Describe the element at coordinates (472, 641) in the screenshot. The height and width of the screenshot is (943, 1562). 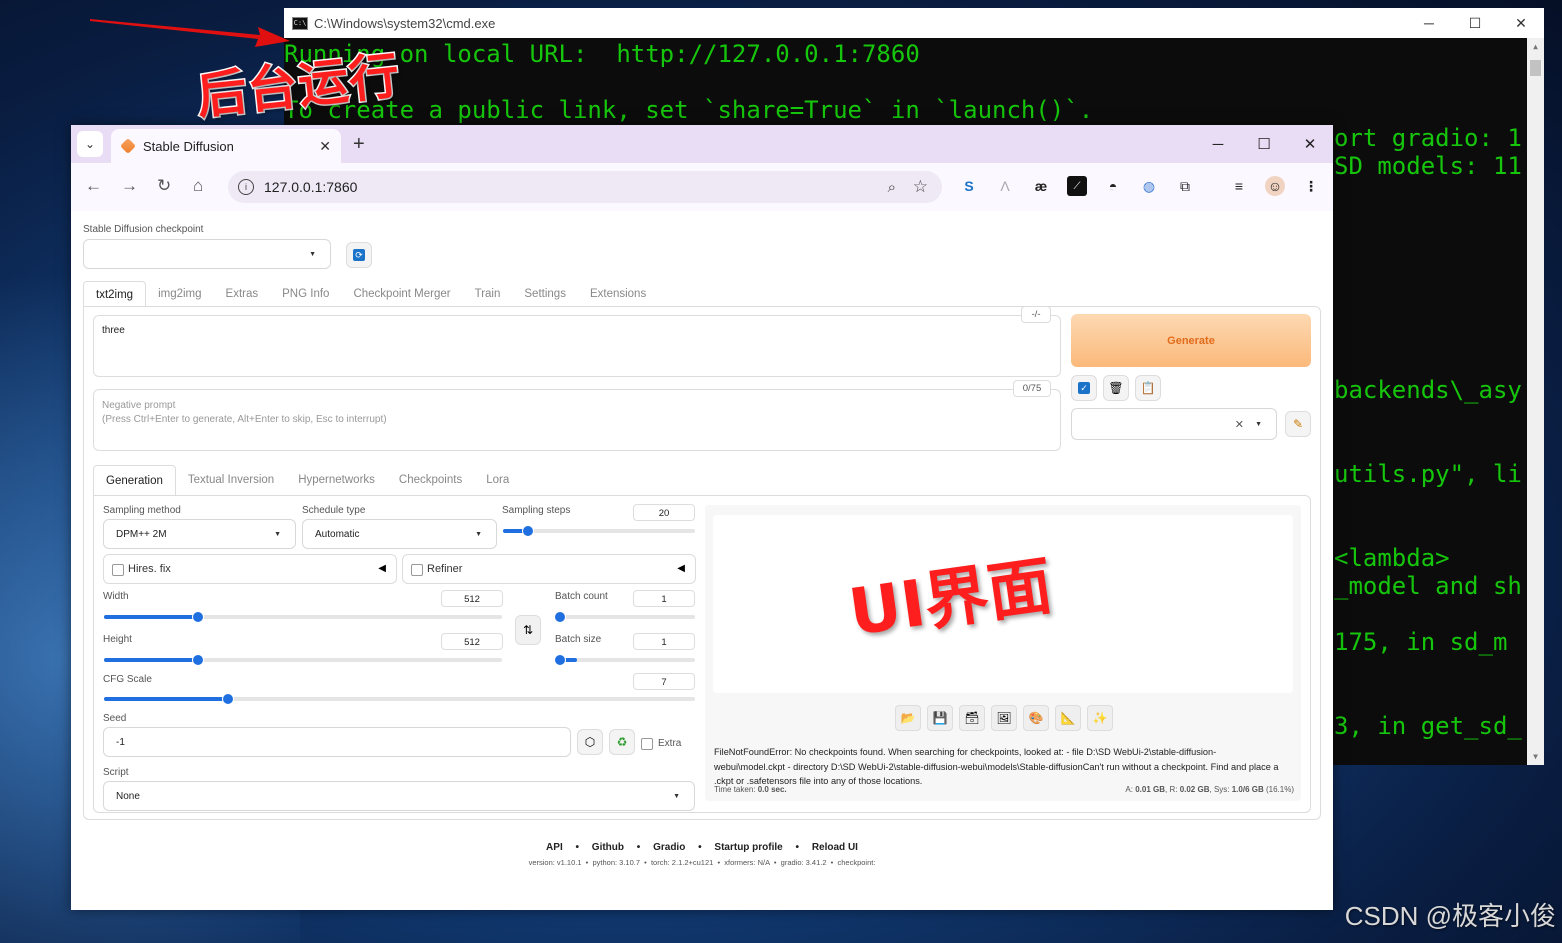
I see `height-input: 512` at that location.